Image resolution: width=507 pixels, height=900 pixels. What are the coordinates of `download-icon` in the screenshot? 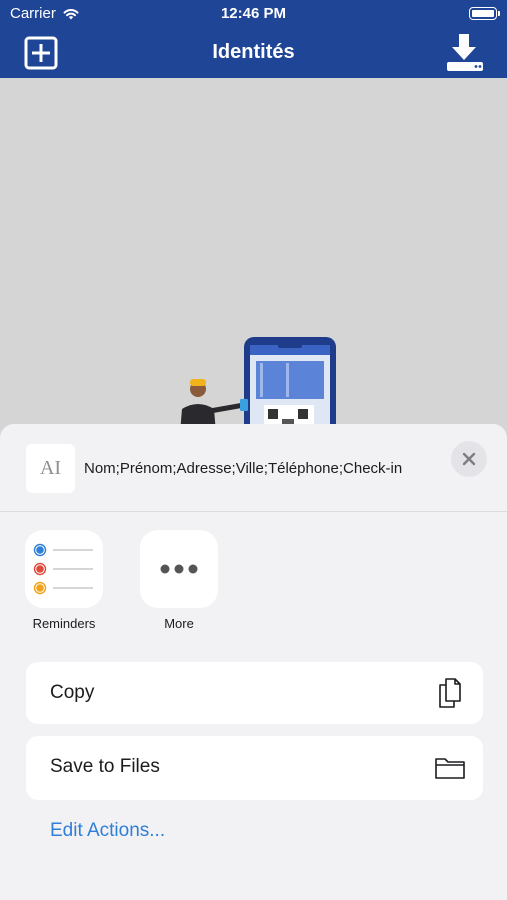 It's located at (465, 52).